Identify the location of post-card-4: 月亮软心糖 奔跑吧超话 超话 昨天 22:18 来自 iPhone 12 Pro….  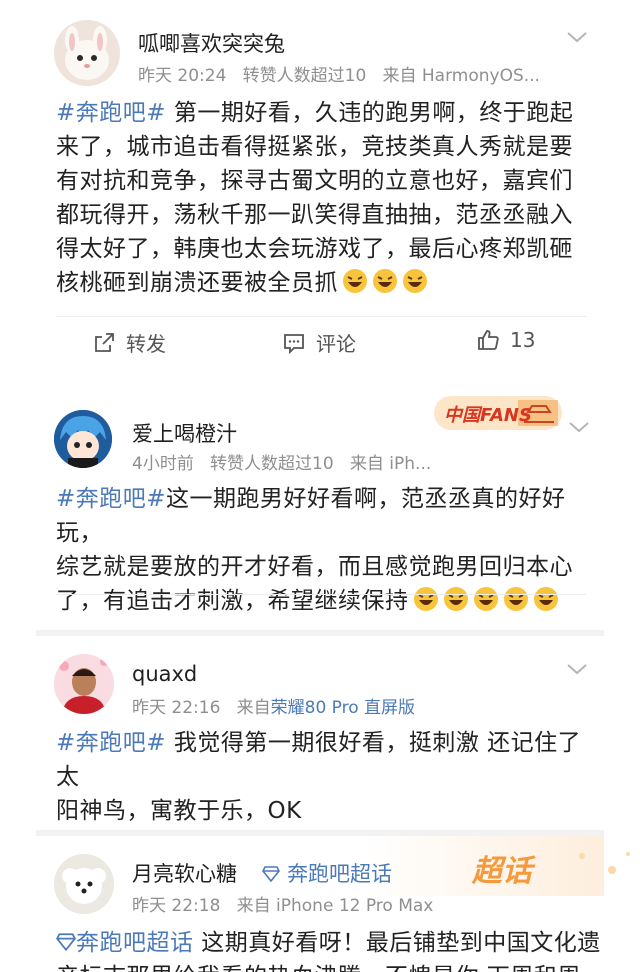
(320, 904).